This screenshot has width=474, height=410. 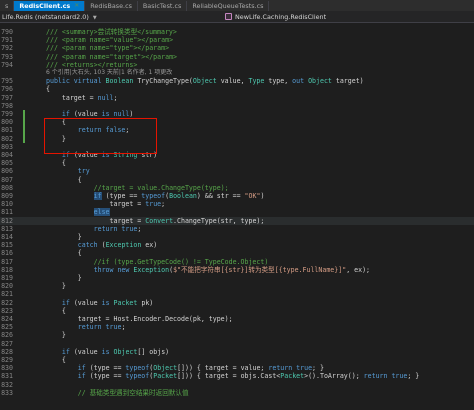 What do you see at coordinates (237, 311) in the screenshot?
I see `code-line: 823 {` at bounding box center [237, 311].